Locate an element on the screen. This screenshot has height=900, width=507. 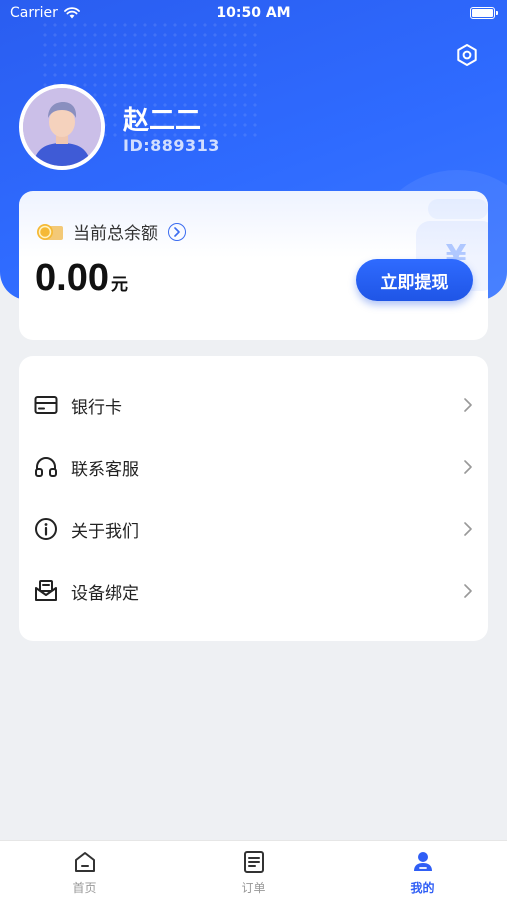
settings-hexagon-icon is located at coordinates (467, 55).